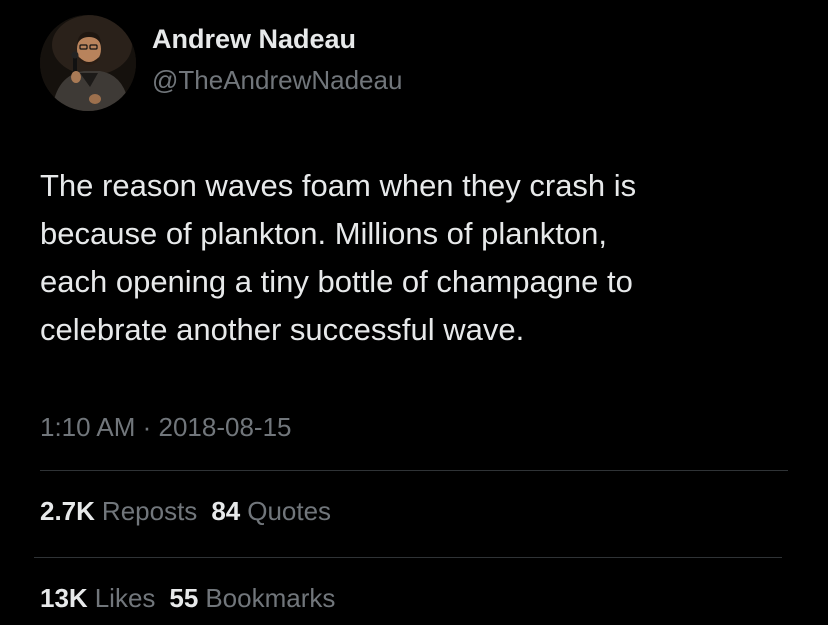 The image size is (828, 625). Describe the element at coordinates (254, 39) in the screenshot. I see `author-display-name: Andrew Nadeau` at that location.